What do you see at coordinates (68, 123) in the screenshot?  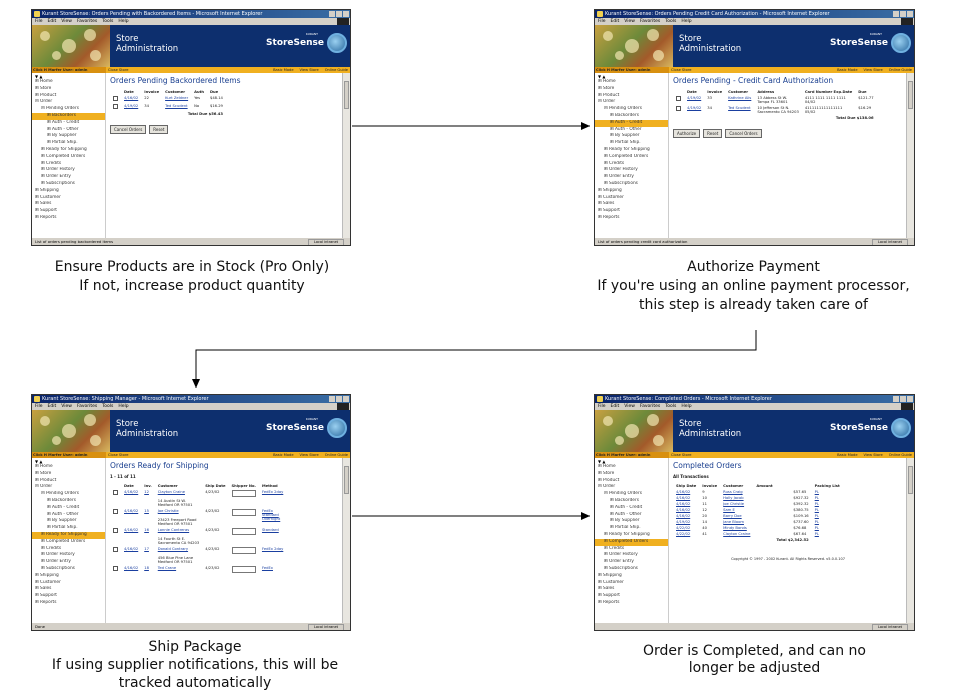 I see `tree-item: ⊞ Auth - Credit` at bounding box center [68, 123].